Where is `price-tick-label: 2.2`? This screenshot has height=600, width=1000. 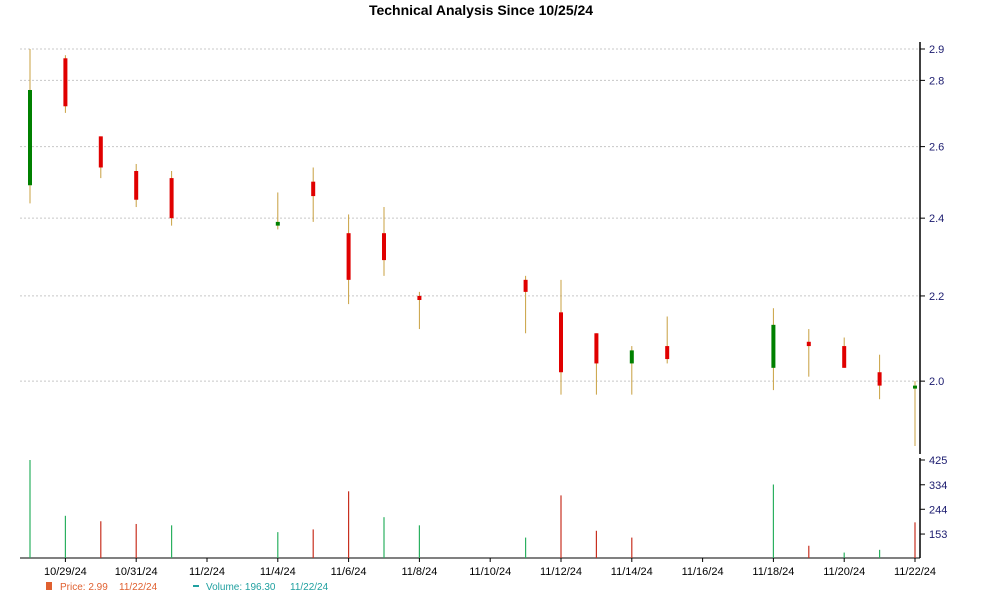
price-tick-label: 2.2 is located at coordinates (936, 297).